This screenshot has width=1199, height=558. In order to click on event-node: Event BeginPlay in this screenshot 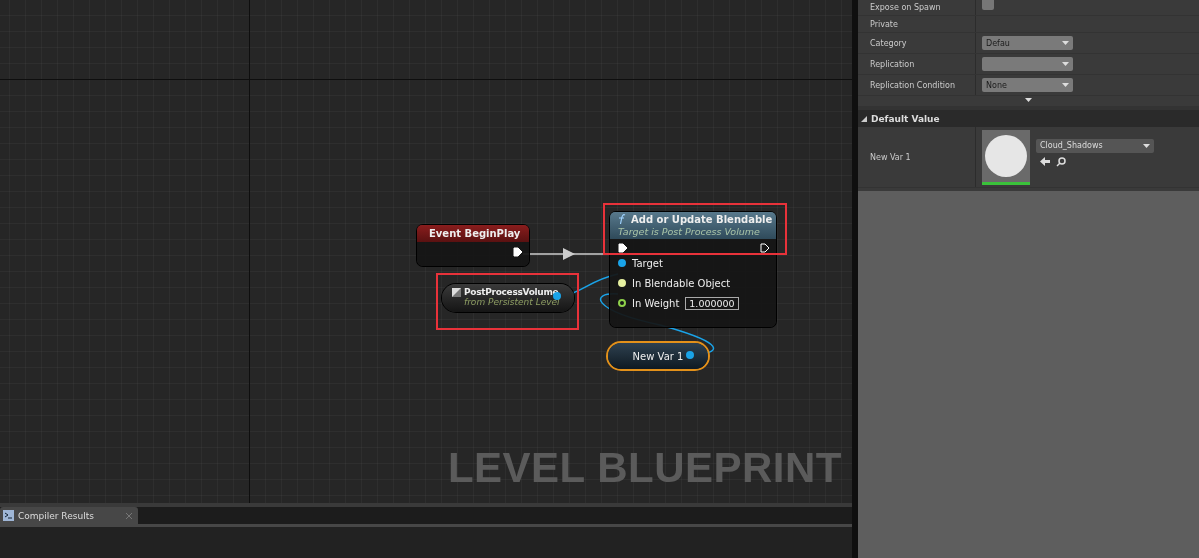, I will do `click(473, 245)`.